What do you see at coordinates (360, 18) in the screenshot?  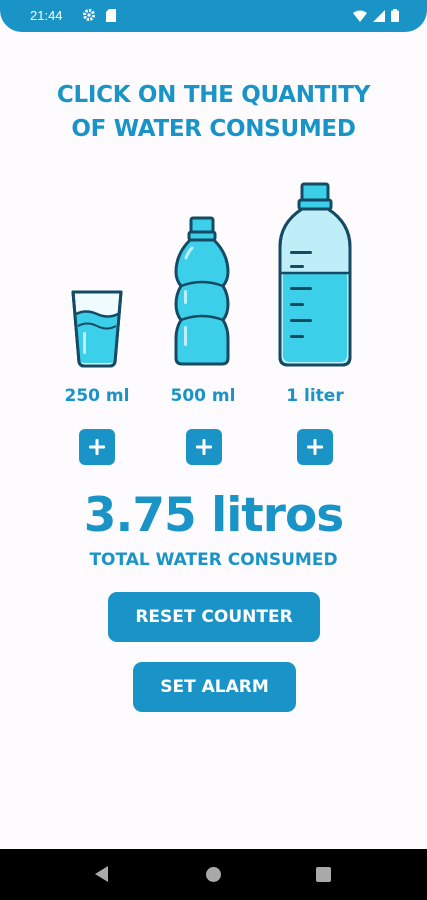 I see `wifi-icon` at bounding box center [360, 18].